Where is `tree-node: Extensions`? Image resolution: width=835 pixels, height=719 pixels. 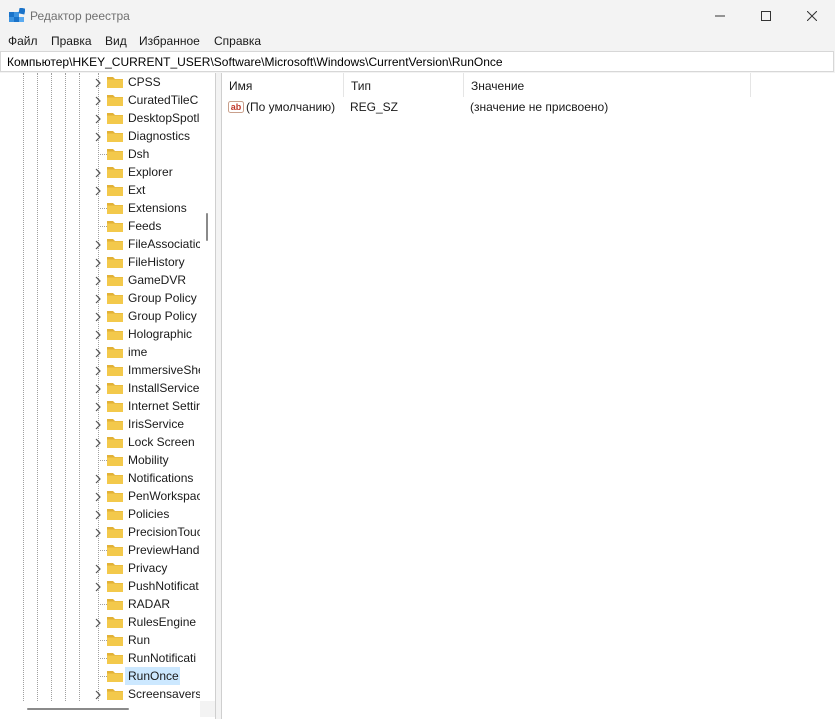
tree-node: Extensions is located at coordinates (148, 208).